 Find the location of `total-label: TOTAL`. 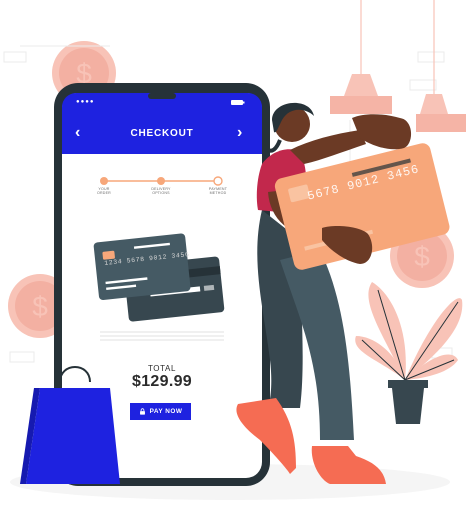

total-label: TOTAL is located at coordinates (162, 368).